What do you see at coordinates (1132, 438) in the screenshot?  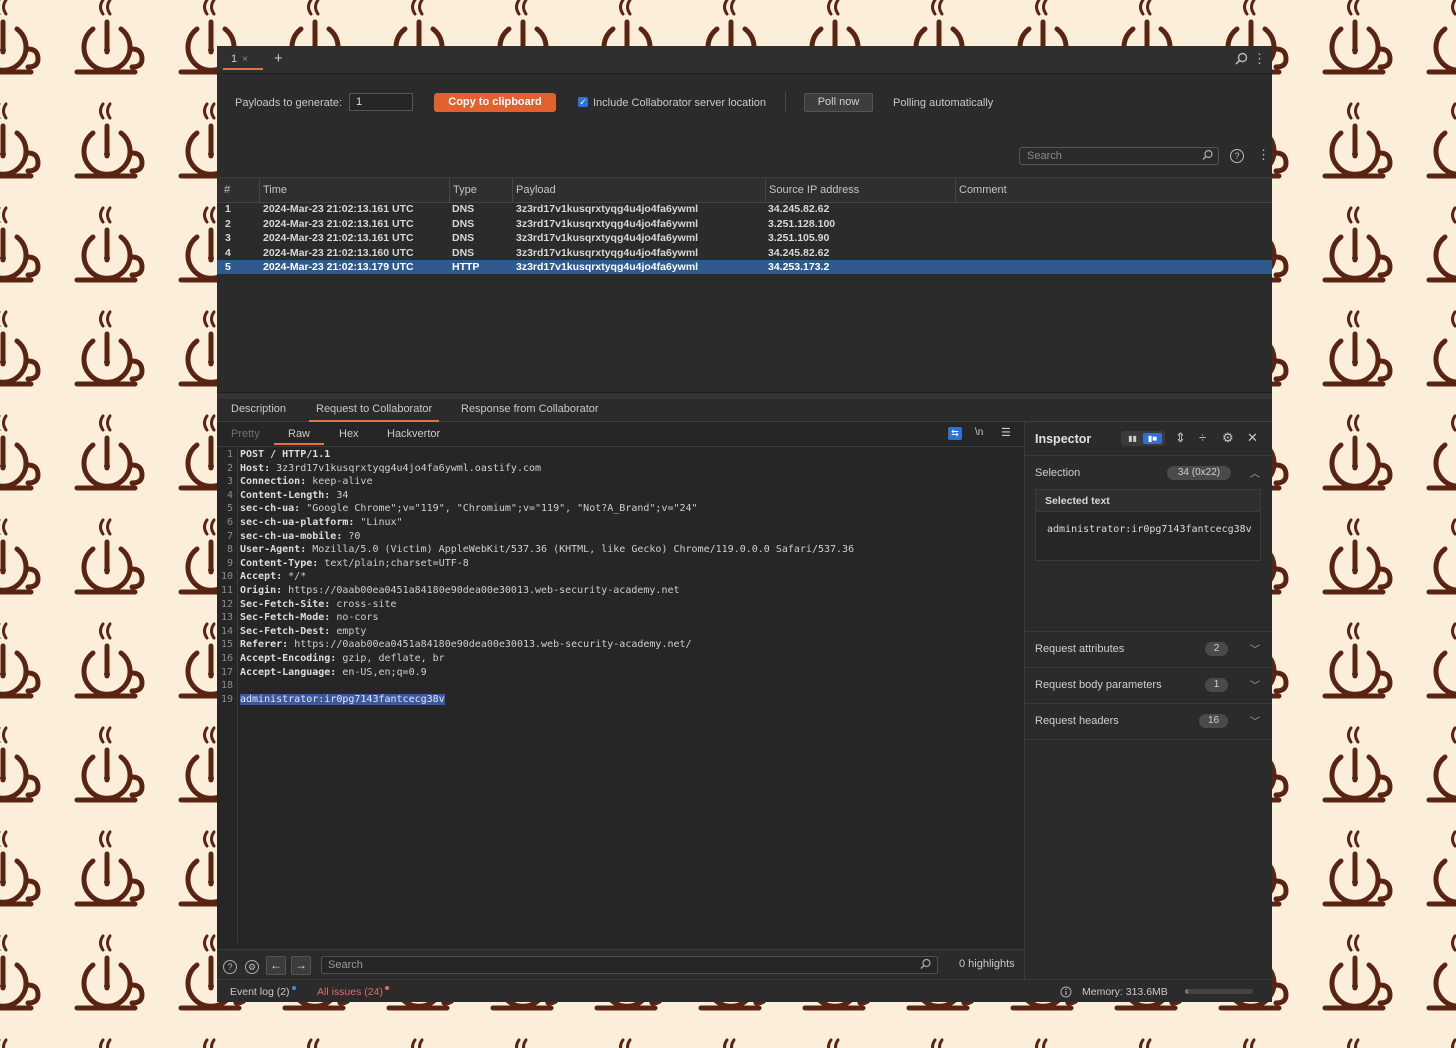 I see `layout-stacked-icon: ▮▮` at bounding box center [1132, 438].